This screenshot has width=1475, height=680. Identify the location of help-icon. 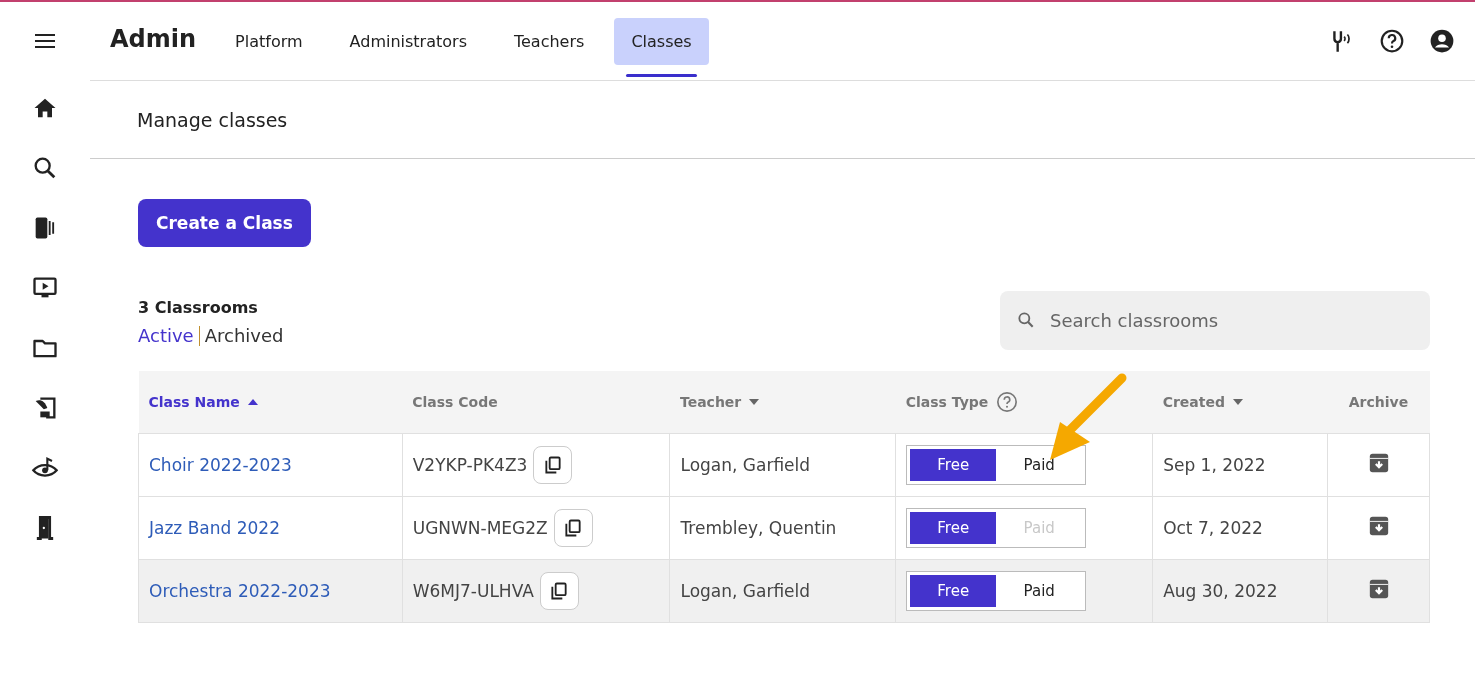
(1392, 41).